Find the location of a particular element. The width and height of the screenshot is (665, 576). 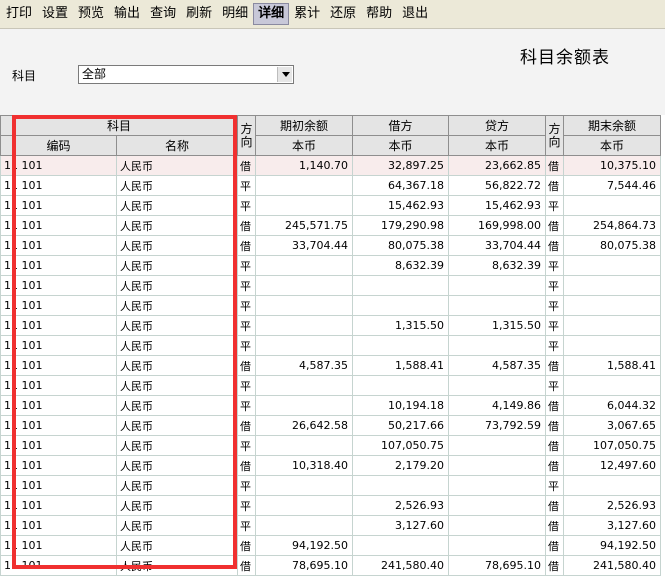

credit-header: 贷方 is located at coordinates (497, 125).